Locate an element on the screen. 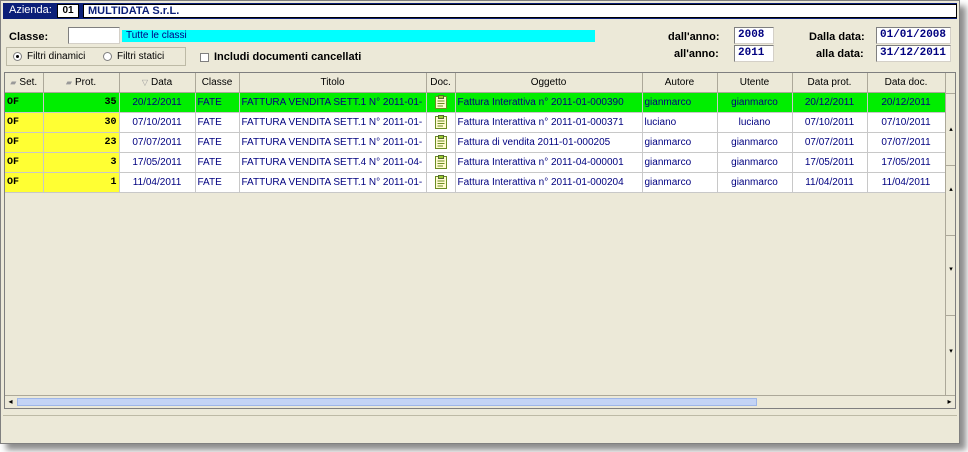  cell-utente: luciano is located at coordinates (755, 122).